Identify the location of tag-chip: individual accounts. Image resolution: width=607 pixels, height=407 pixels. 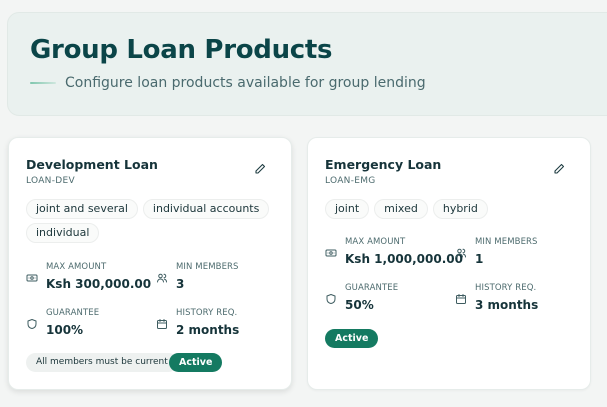
(206, 209).